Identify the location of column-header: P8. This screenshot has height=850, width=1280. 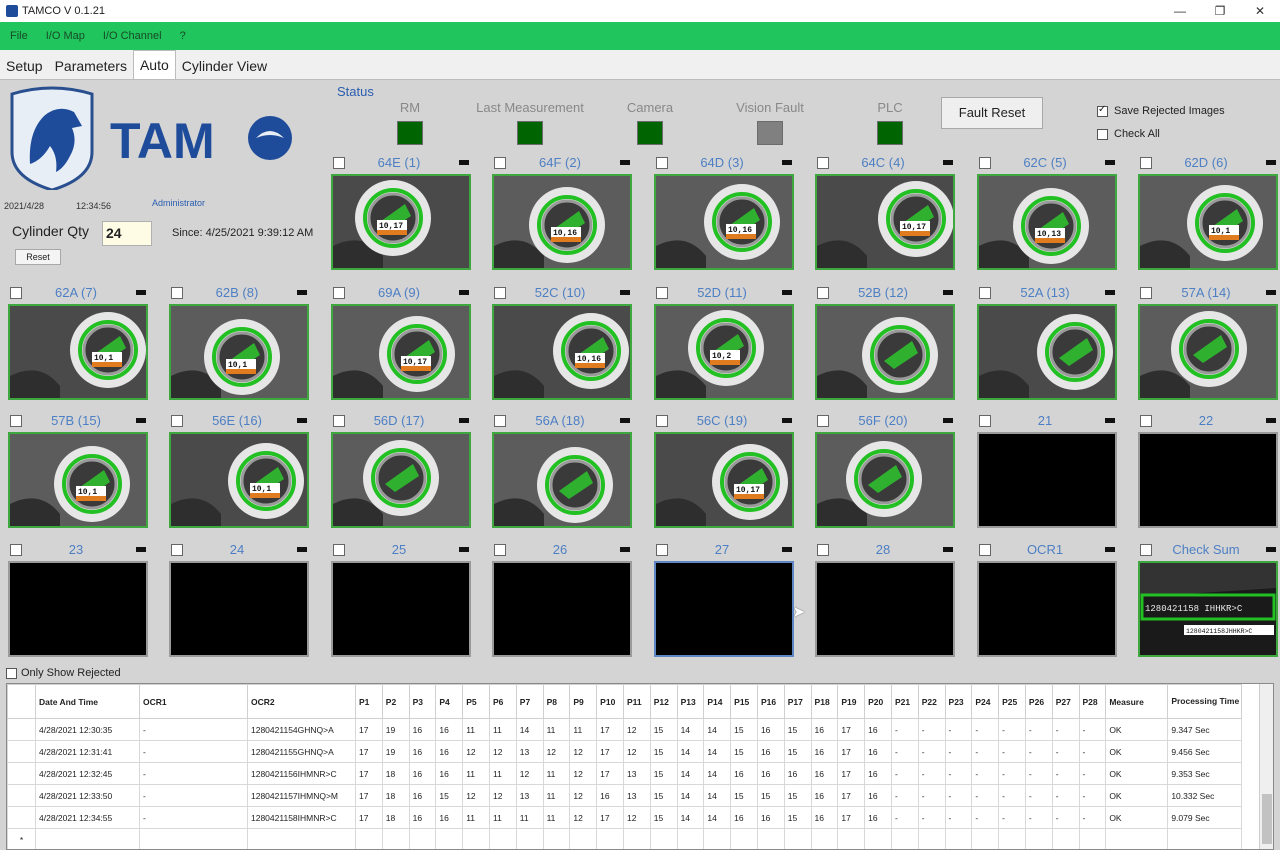
(556, 701).